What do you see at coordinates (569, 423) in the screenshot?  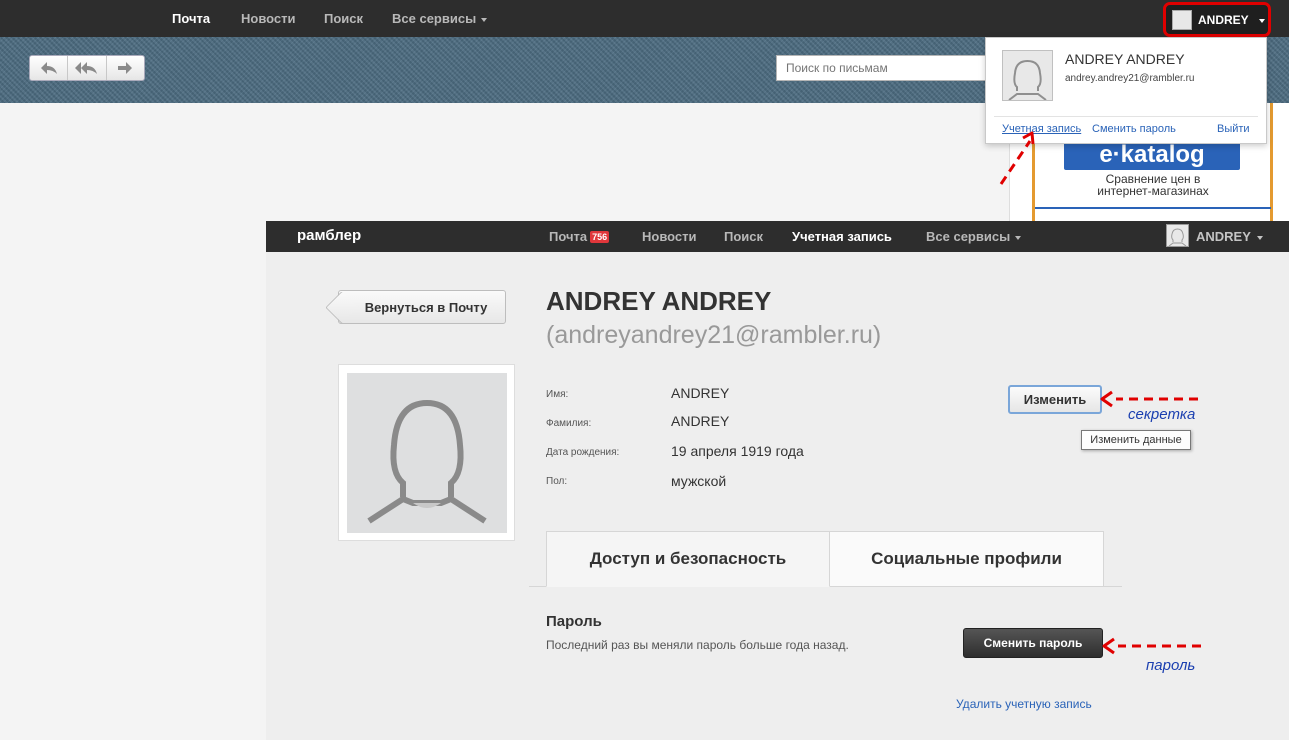 I see `last-name-label: Фамилия:` at bounding box center [569, 423].